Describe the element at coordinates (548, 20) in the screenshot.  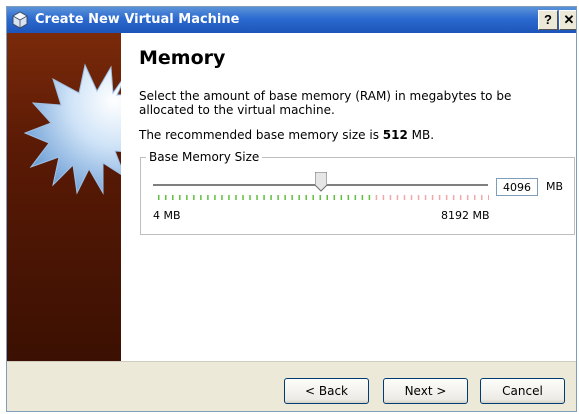
I see `help-button: ?` at that location.